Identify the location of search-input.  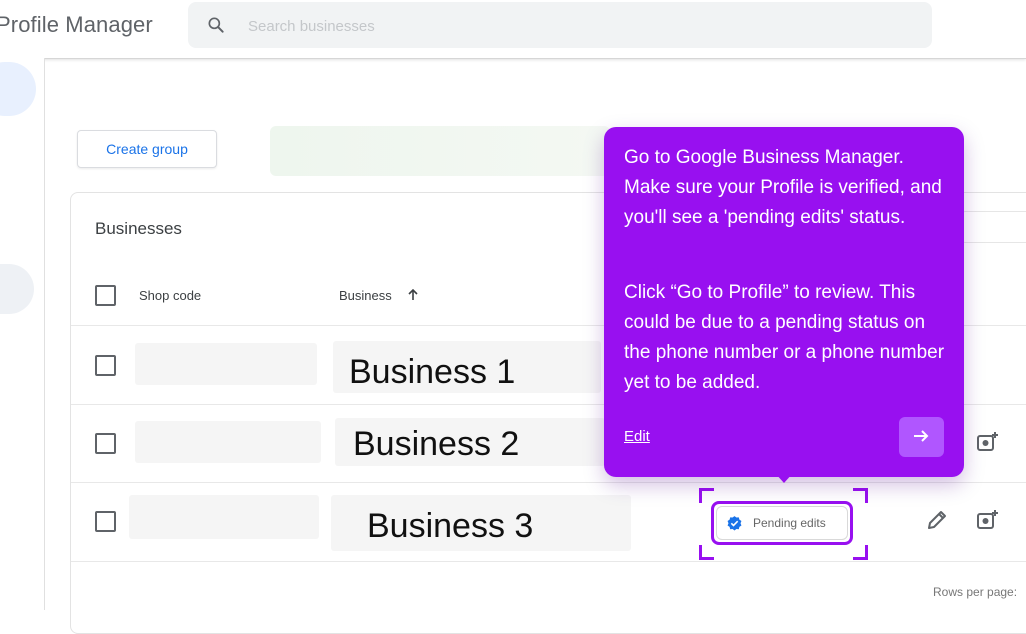
(568, 26).